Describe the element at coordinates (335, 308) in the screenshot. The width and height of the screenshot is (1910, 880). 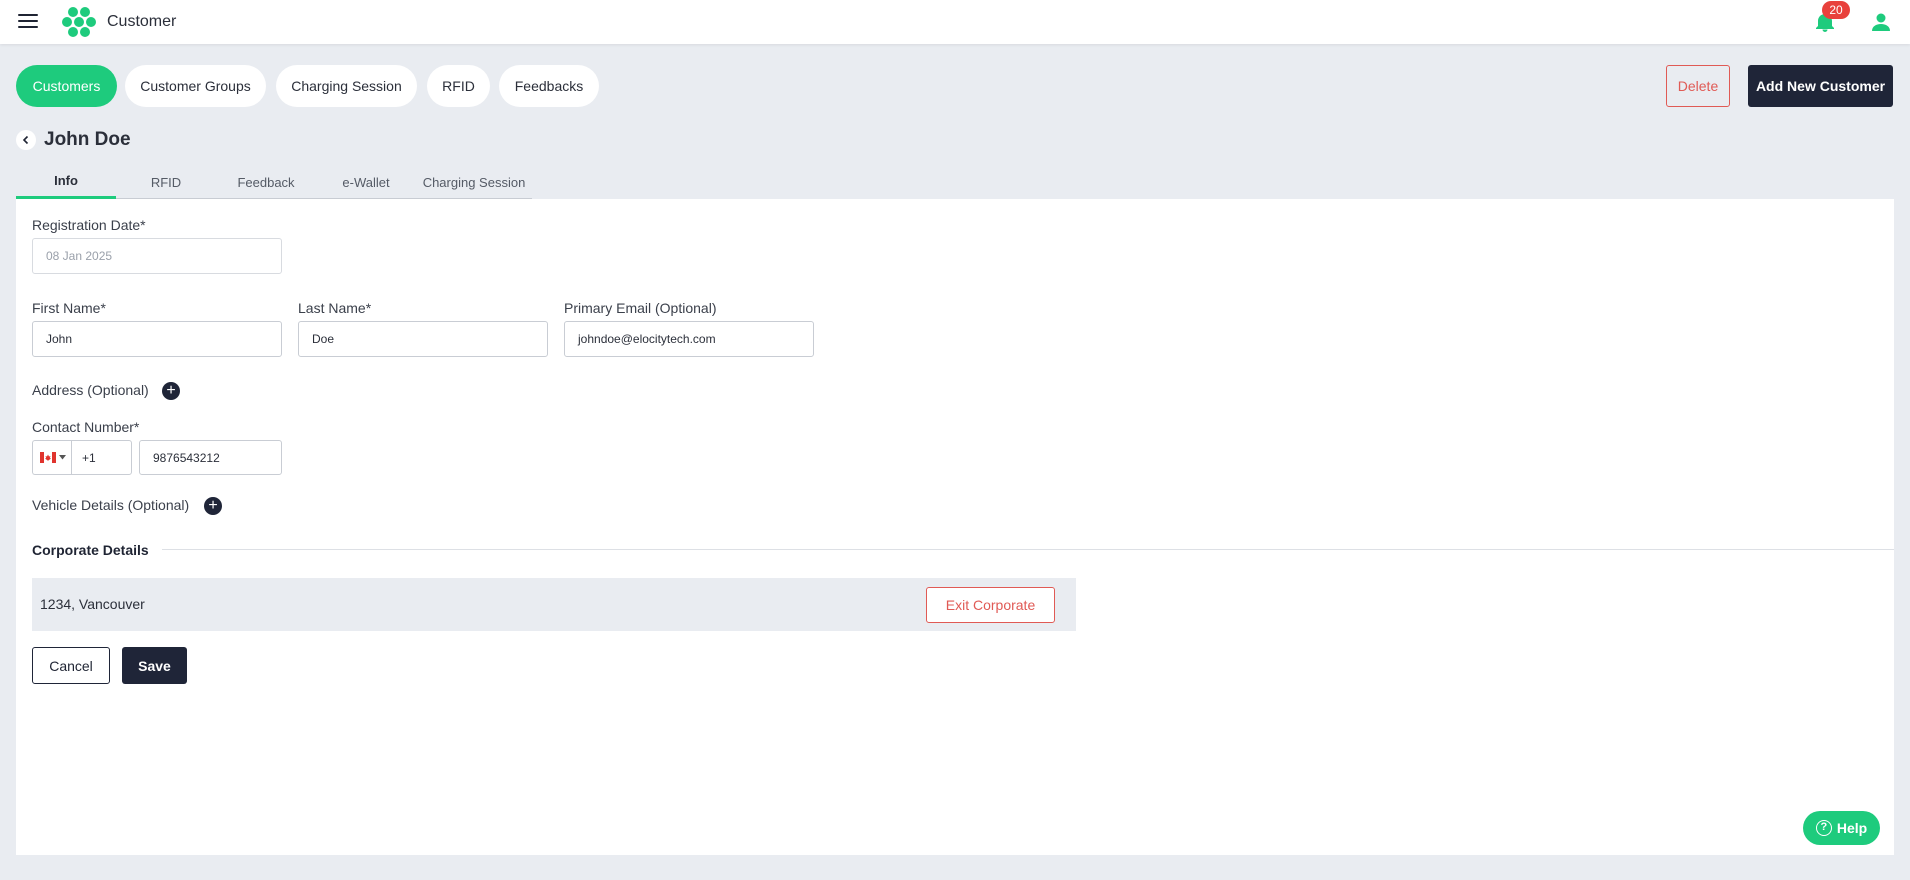
I see `last-name-label: Last Name*` at that location.